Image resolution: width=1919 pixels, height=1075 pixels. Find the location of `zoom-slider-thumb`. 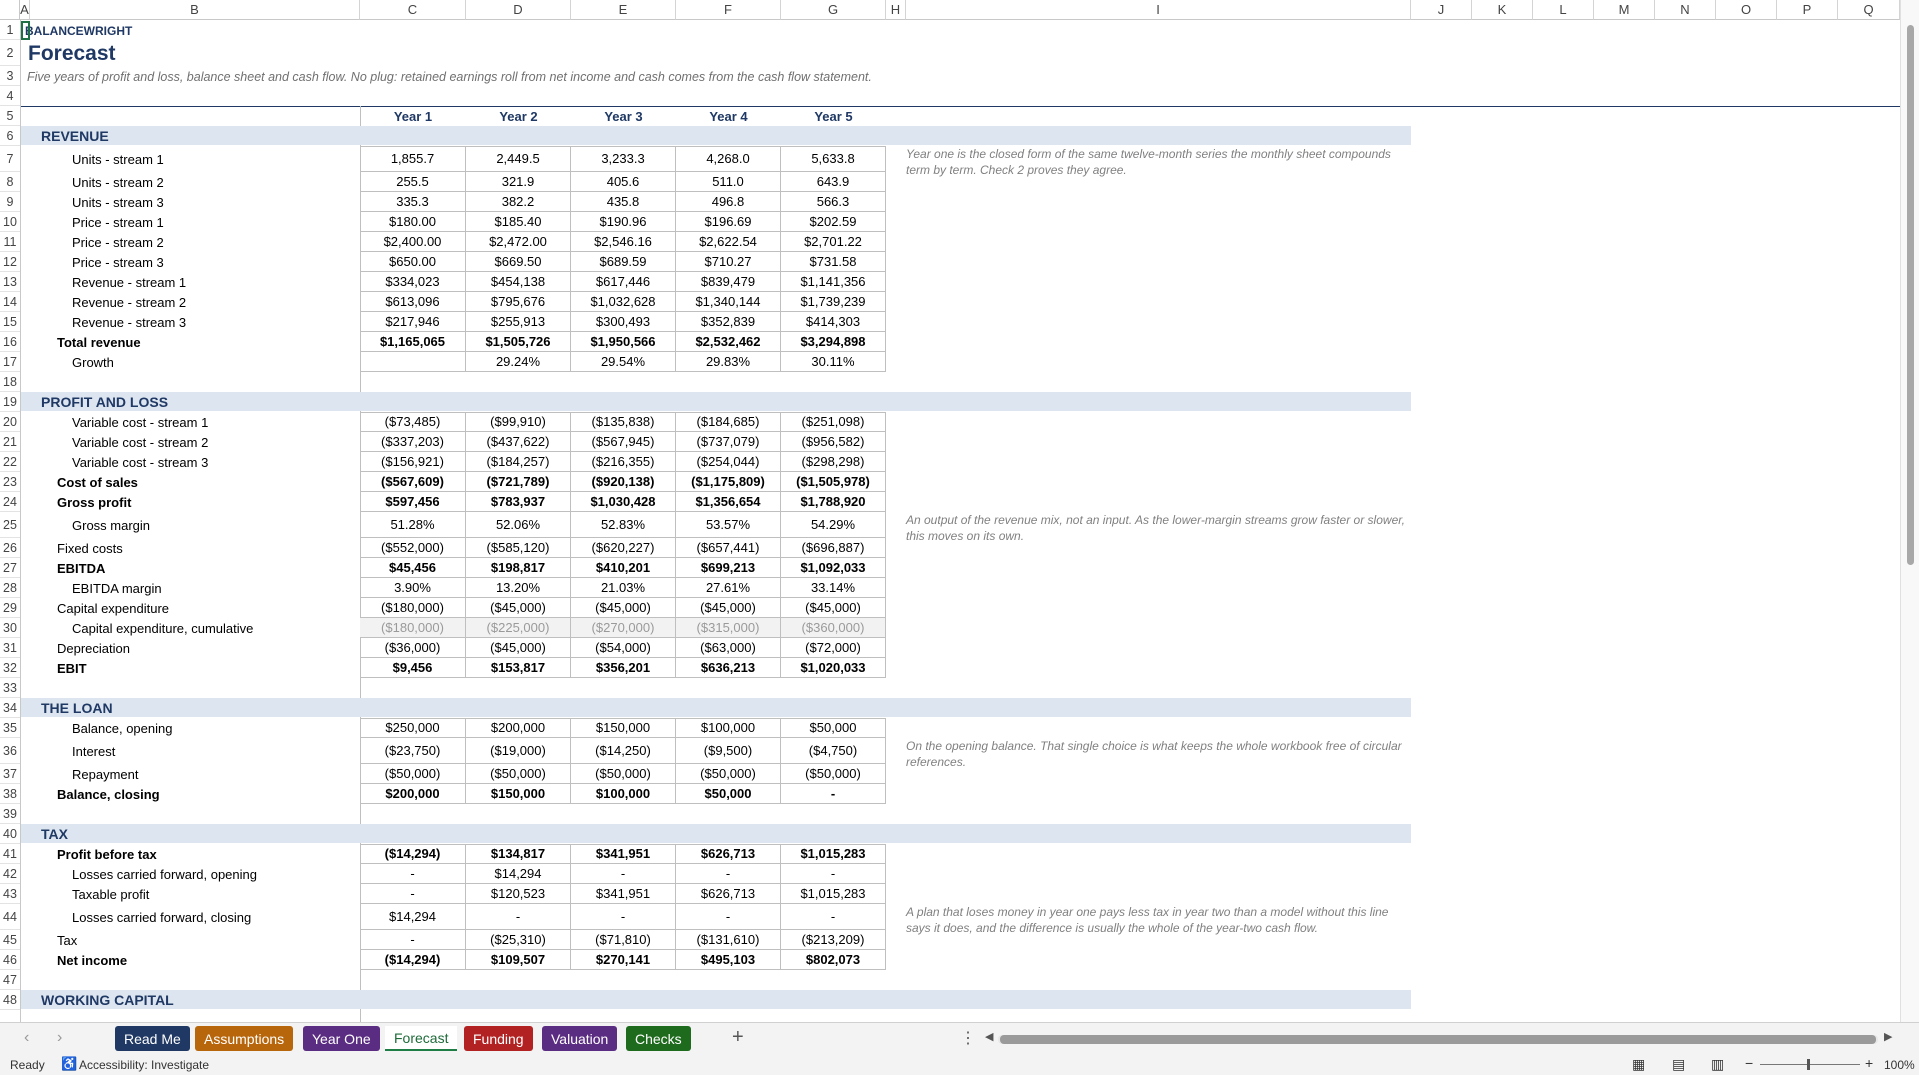

zoom-slider-thumb is located at coordinates (1808, 1064).